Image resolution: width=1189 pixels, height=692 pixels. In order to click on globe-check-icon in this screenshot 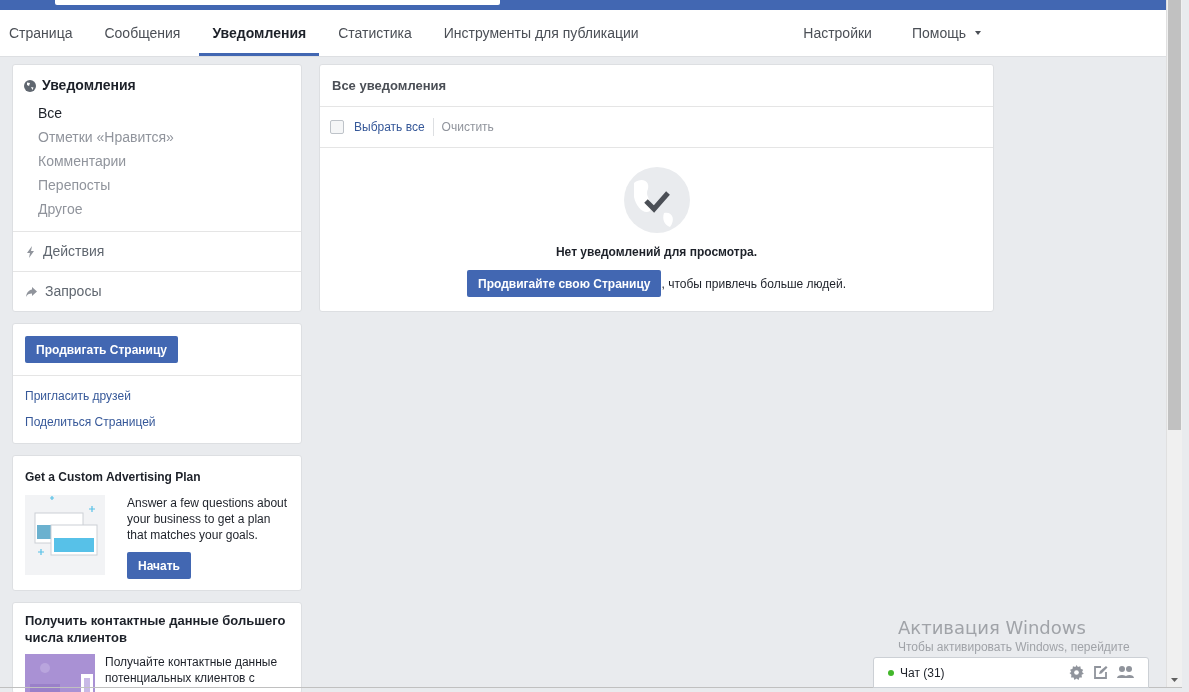, I will do `click(656, 200)`.